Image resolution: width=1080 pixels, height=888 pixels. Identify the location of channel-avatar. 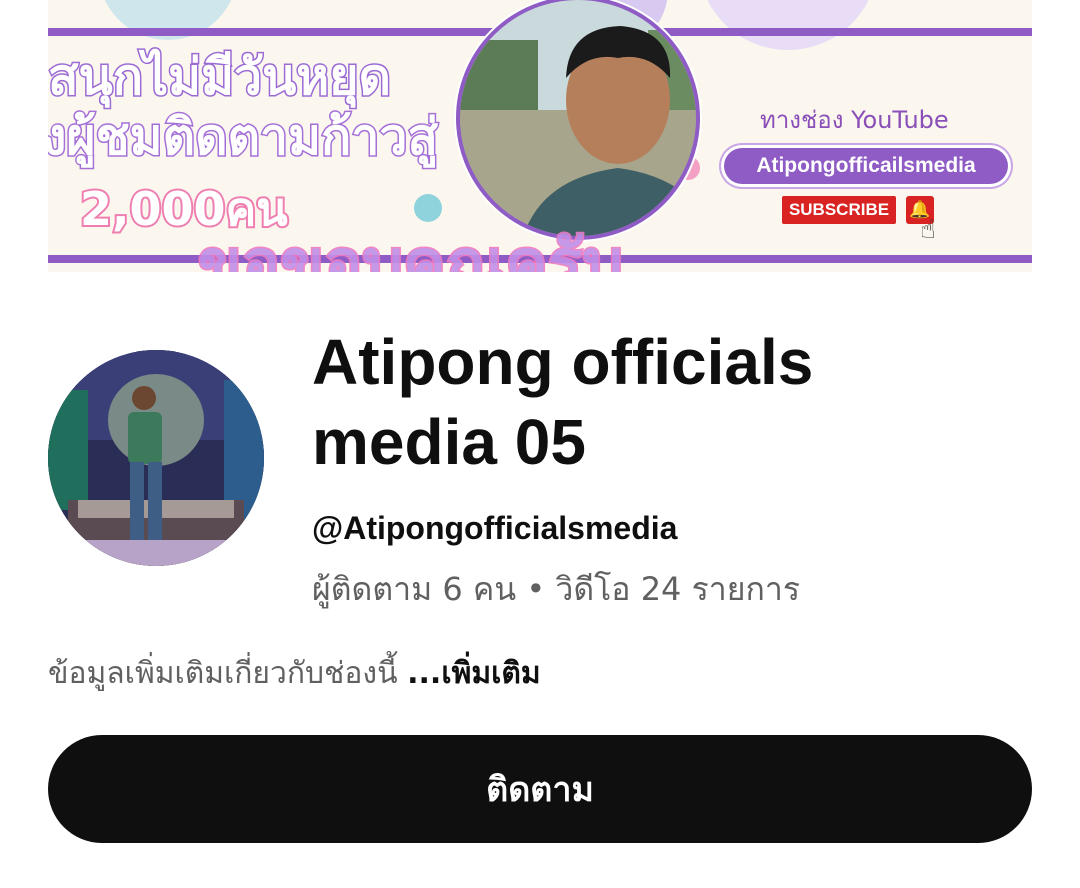
(156, 458).